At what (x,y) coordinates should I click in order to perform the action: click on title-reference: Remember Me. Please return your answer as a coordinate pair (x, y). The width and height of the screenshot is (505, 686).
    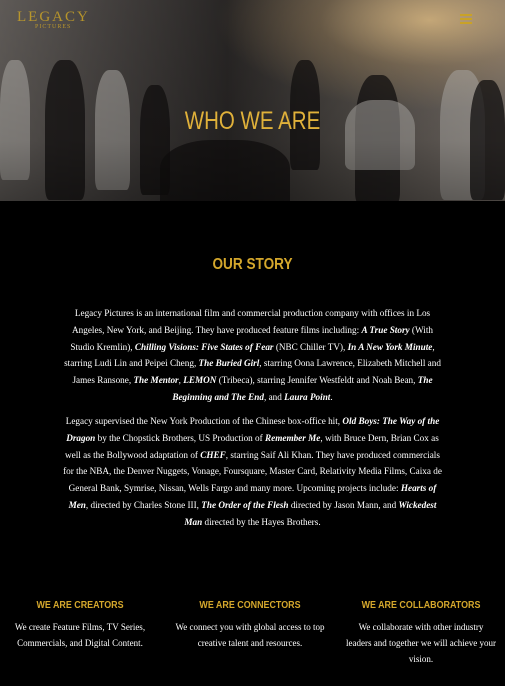
    Looking at the image, I should click on (293, 437).